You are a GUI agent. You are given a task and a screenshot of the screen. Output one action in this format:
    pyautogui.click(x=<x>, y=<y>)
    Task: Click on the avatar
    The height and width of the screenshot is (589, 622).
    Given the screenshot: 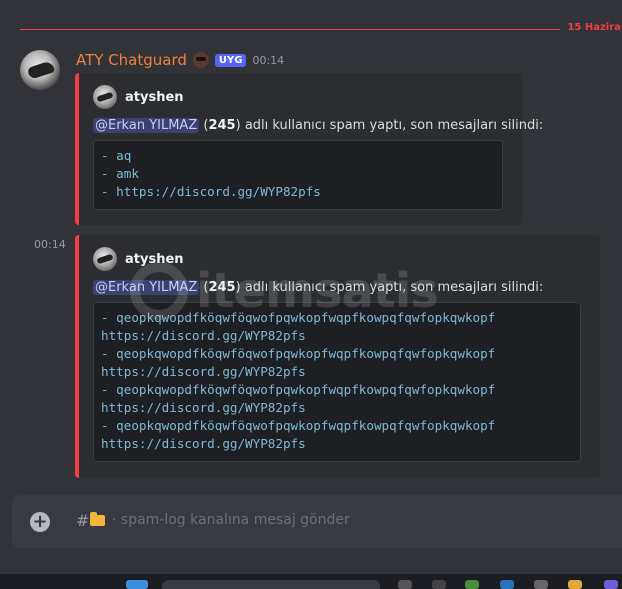 What is the action you would take?
    pyautogui.click(x=40, y=70)
    